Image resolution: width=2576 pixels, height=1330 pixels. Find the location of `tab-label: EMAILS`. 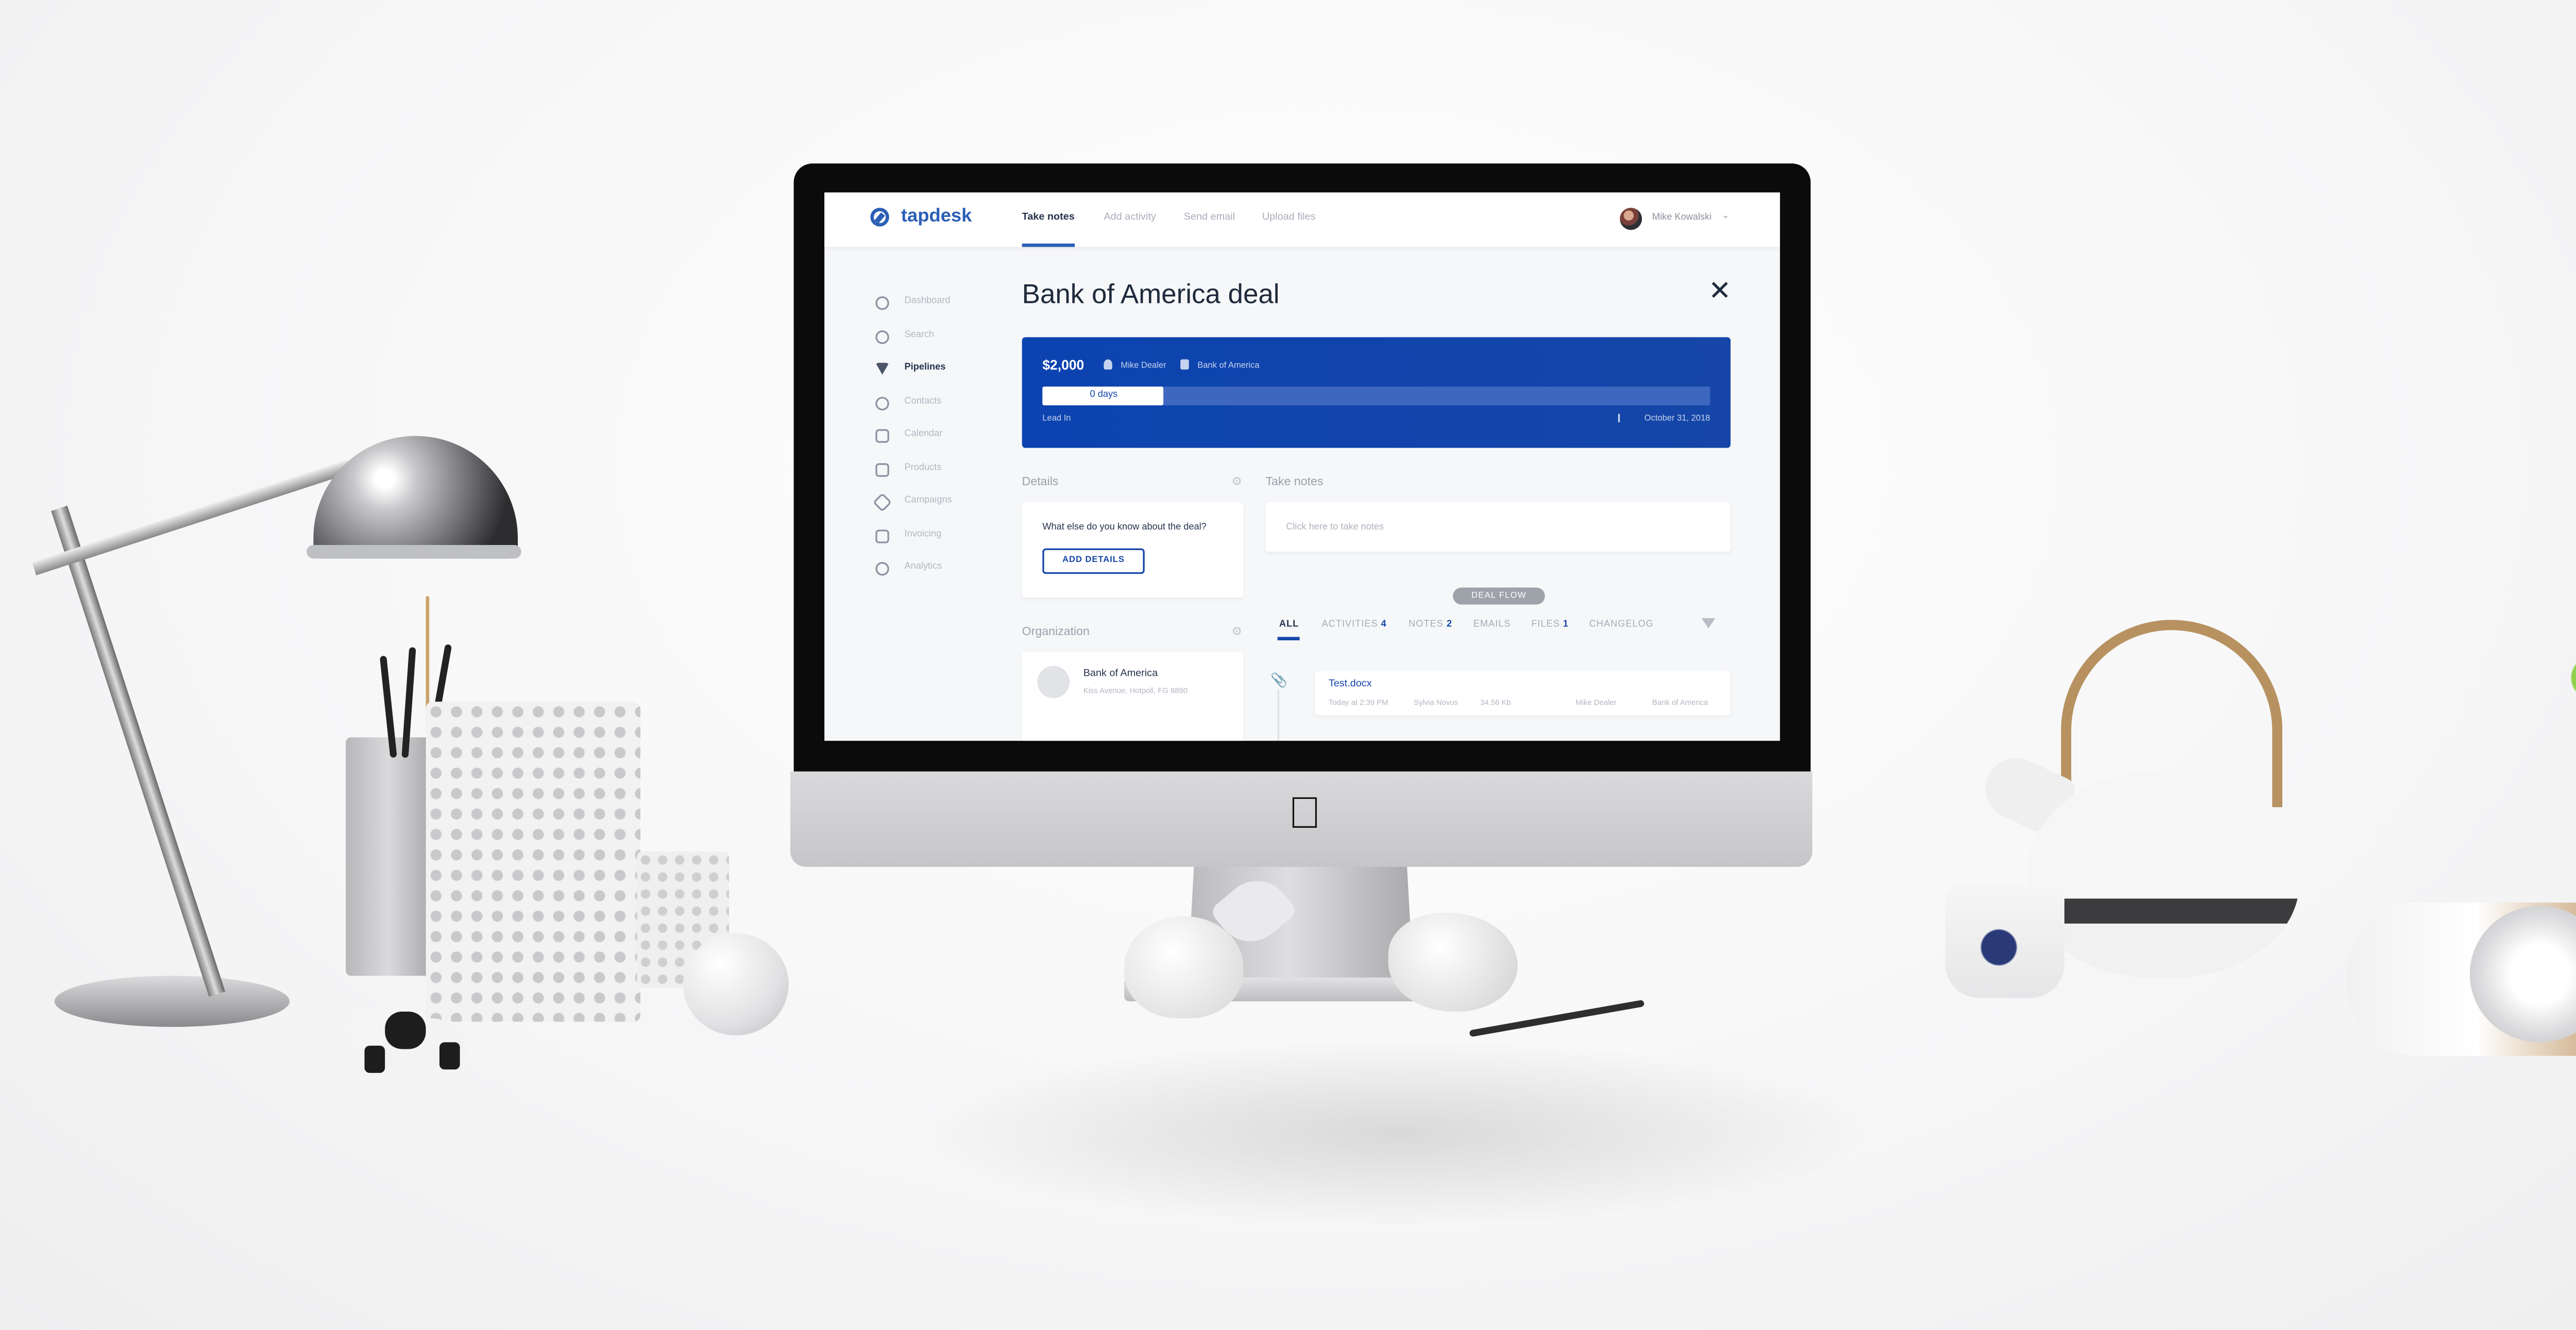

tab-label: EMAILS is located at coordinates (1492, 625).